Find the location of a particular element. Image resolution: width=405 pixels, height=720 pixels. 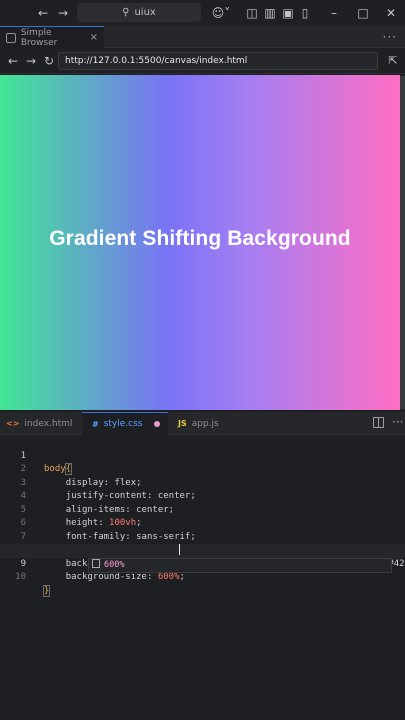

back-icon: ← is located at coordinates (13, 61).